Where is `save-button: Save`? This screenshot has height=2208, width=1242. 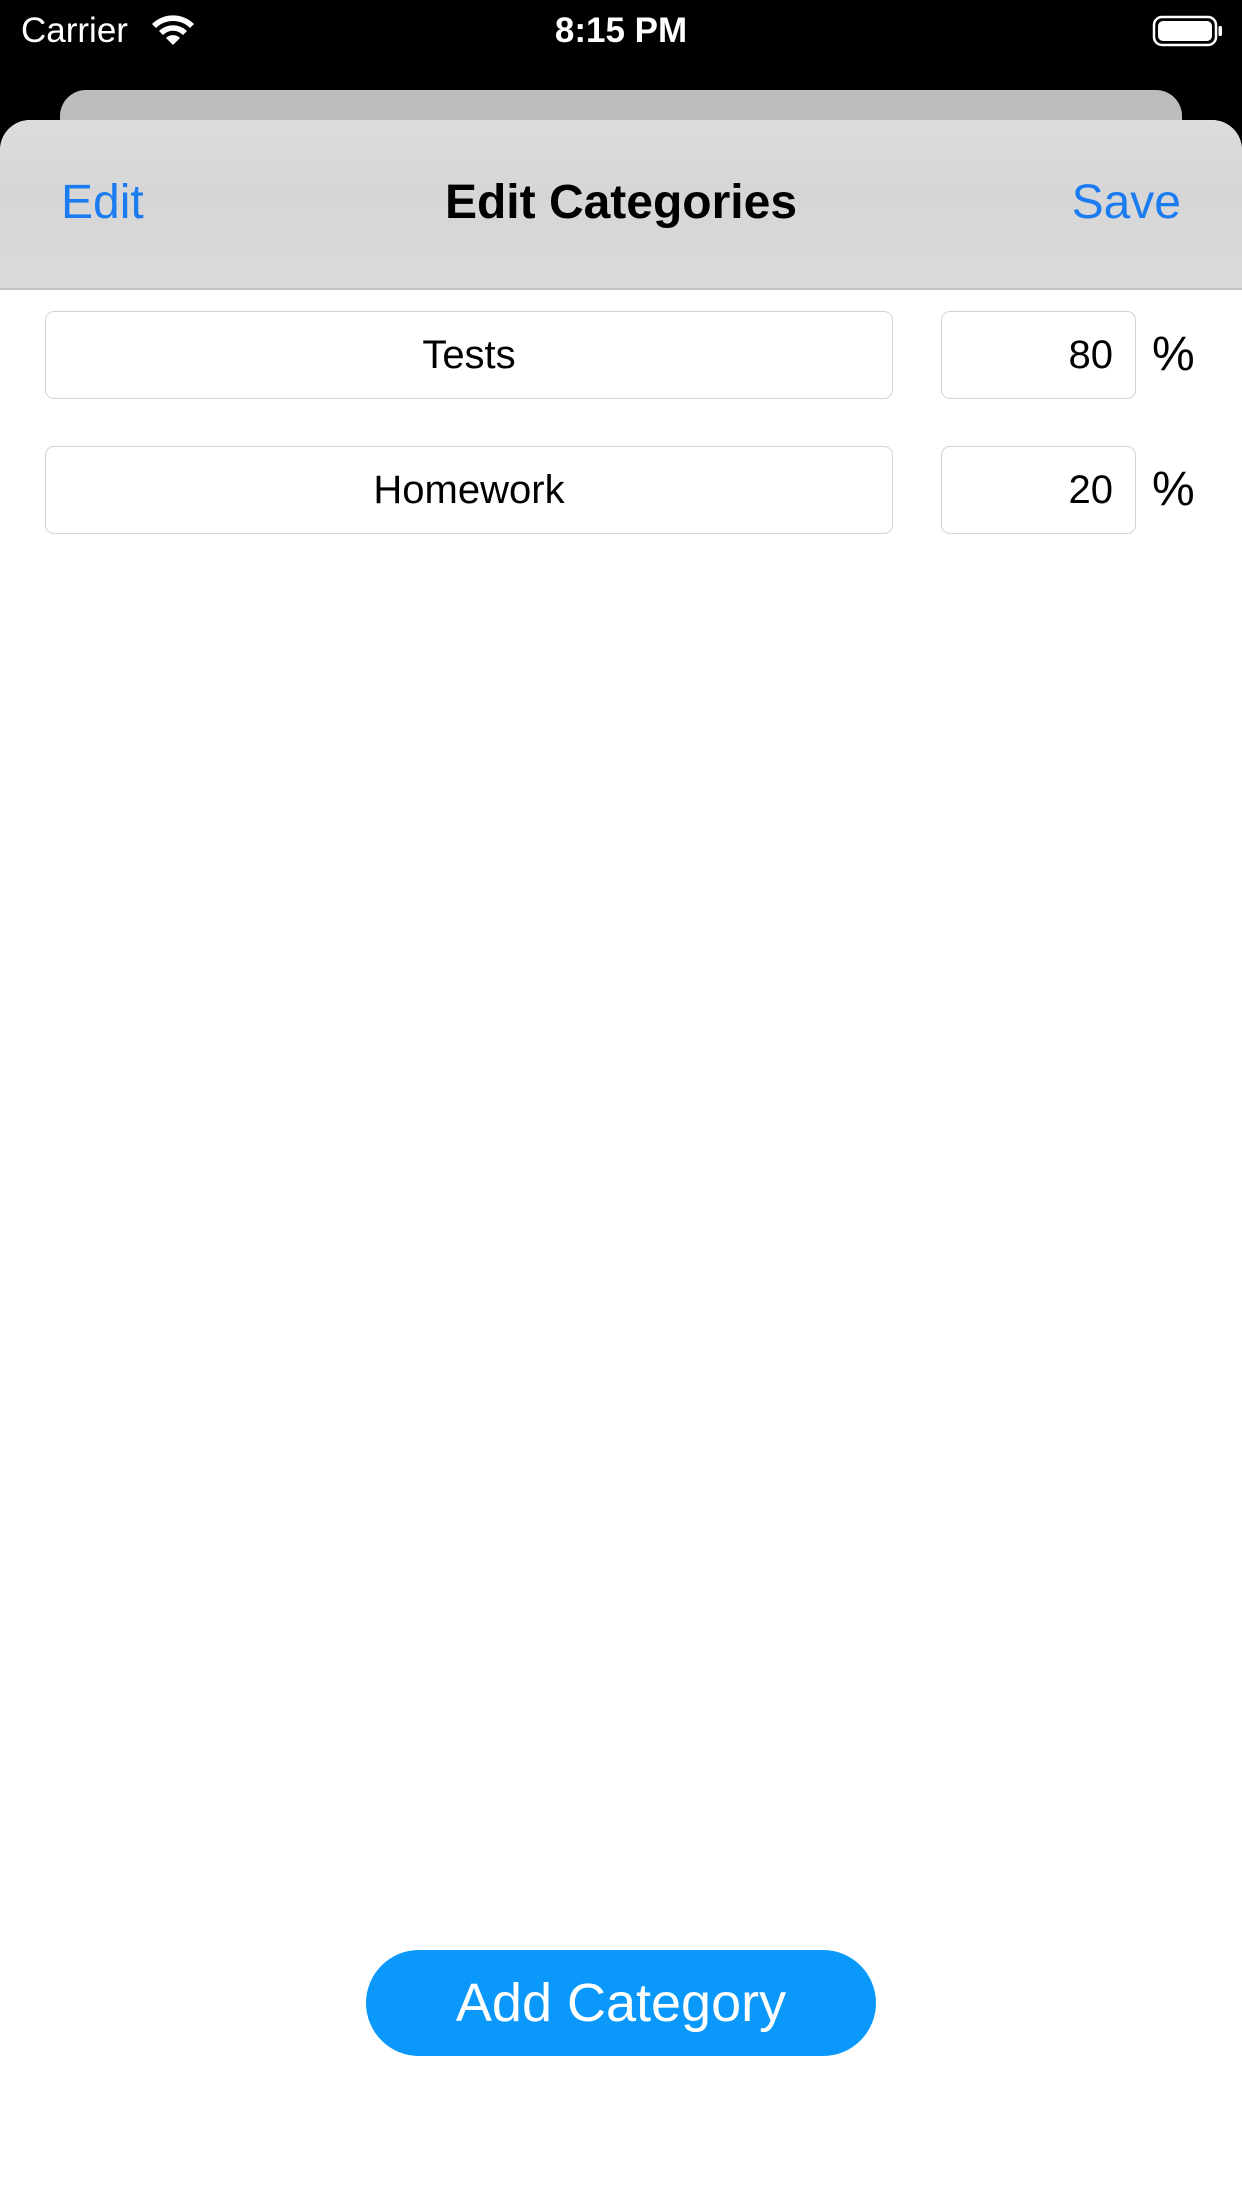 save-button: Save is located at coordinates (1126, 203).